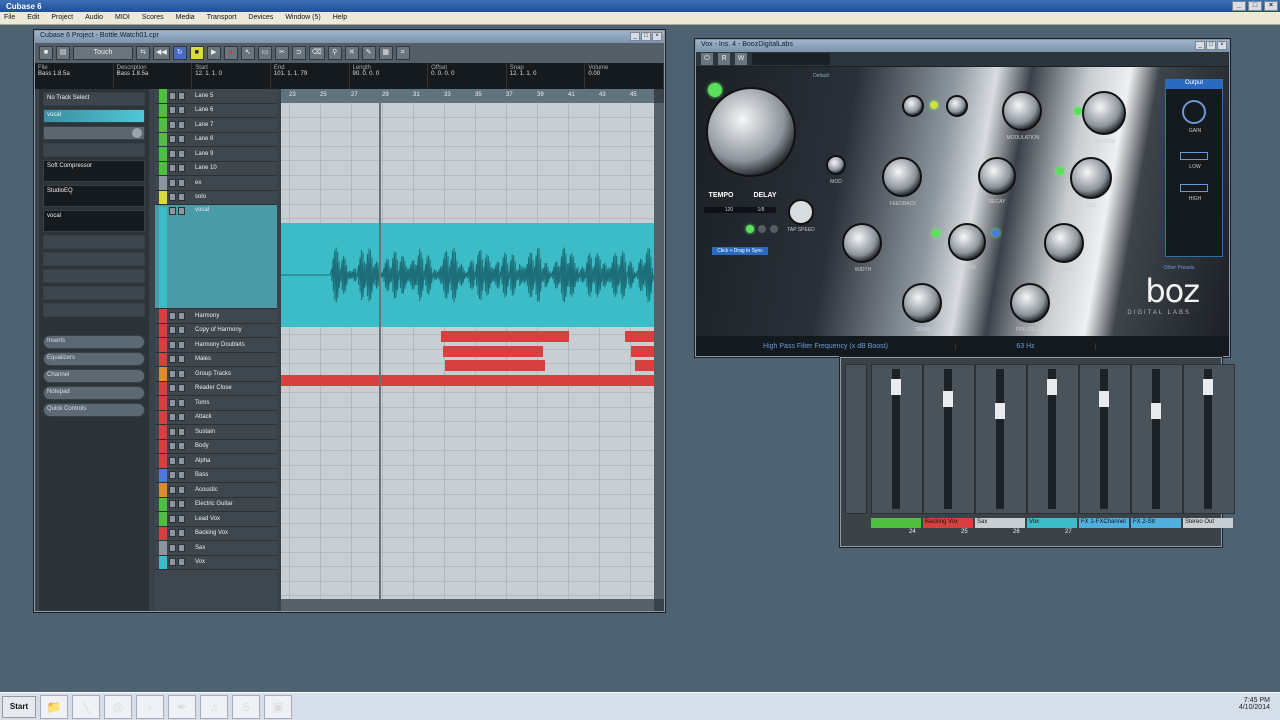 This screenshot has height=720, width=1280. What do you see at coordinates (1208, 523) in the screenshot?
I see `channel-name: Stereo Out` at bounding box center [1208, 523].